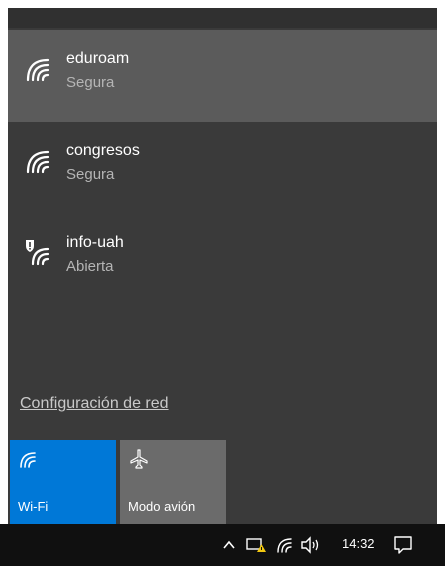 Image resolution: width=445 pixels, height=566 pixels. What do you see at coordinates (94, 404) in the screenshot?
I see `network-settings-link: Configuración de red` at bounding box center [94, 404].